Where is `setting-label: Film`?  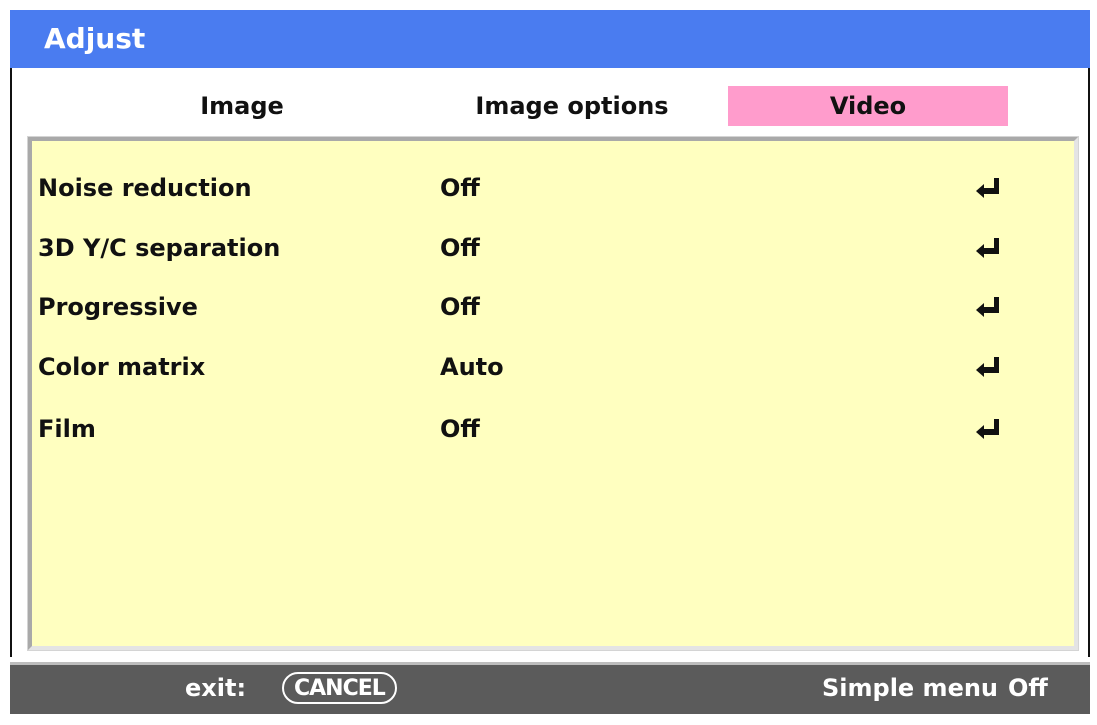
setting-label: Film is located at coordinates (67, 429).